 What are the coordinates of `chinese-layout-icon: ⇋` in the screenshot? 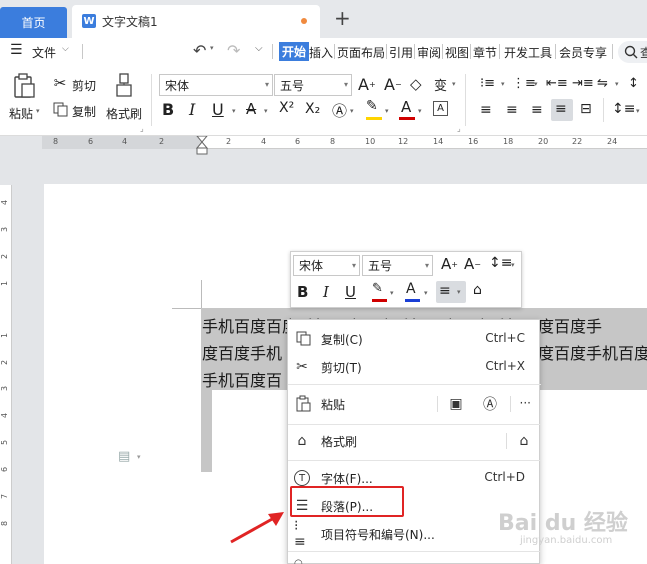 It's located at (602, 83).